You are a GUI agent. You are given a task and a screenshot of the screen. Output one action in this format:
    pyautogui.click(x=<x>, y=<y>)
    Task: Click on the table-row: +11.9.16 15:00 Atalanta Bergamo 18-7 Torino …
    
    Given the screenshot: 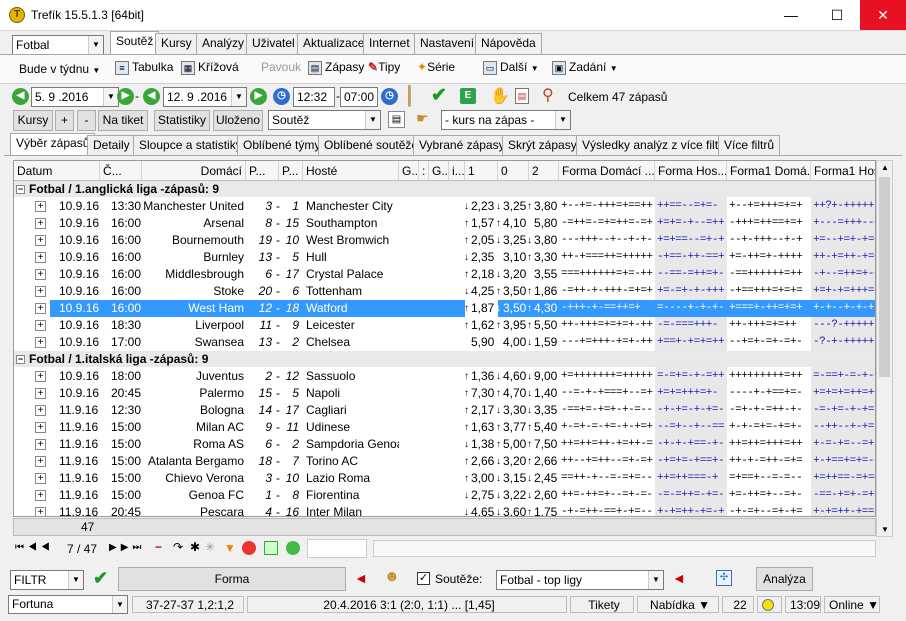 What is the action you would take?
    pyautogui.click(x=444, y=461)
    